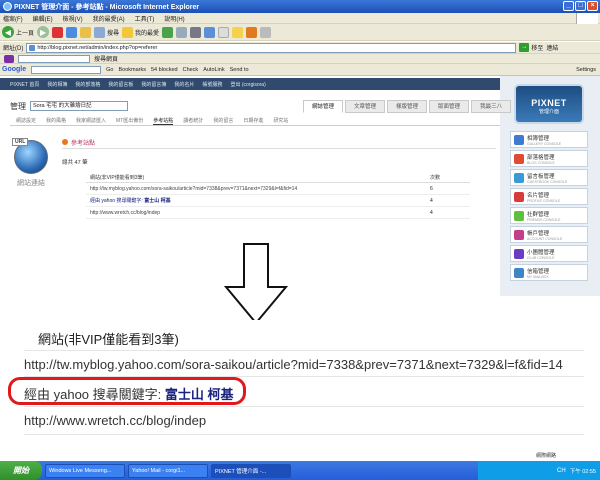 This screenshot has height=480, width=600. I want to click on bookmarks-button: Bookmarks, so click(132, 70).